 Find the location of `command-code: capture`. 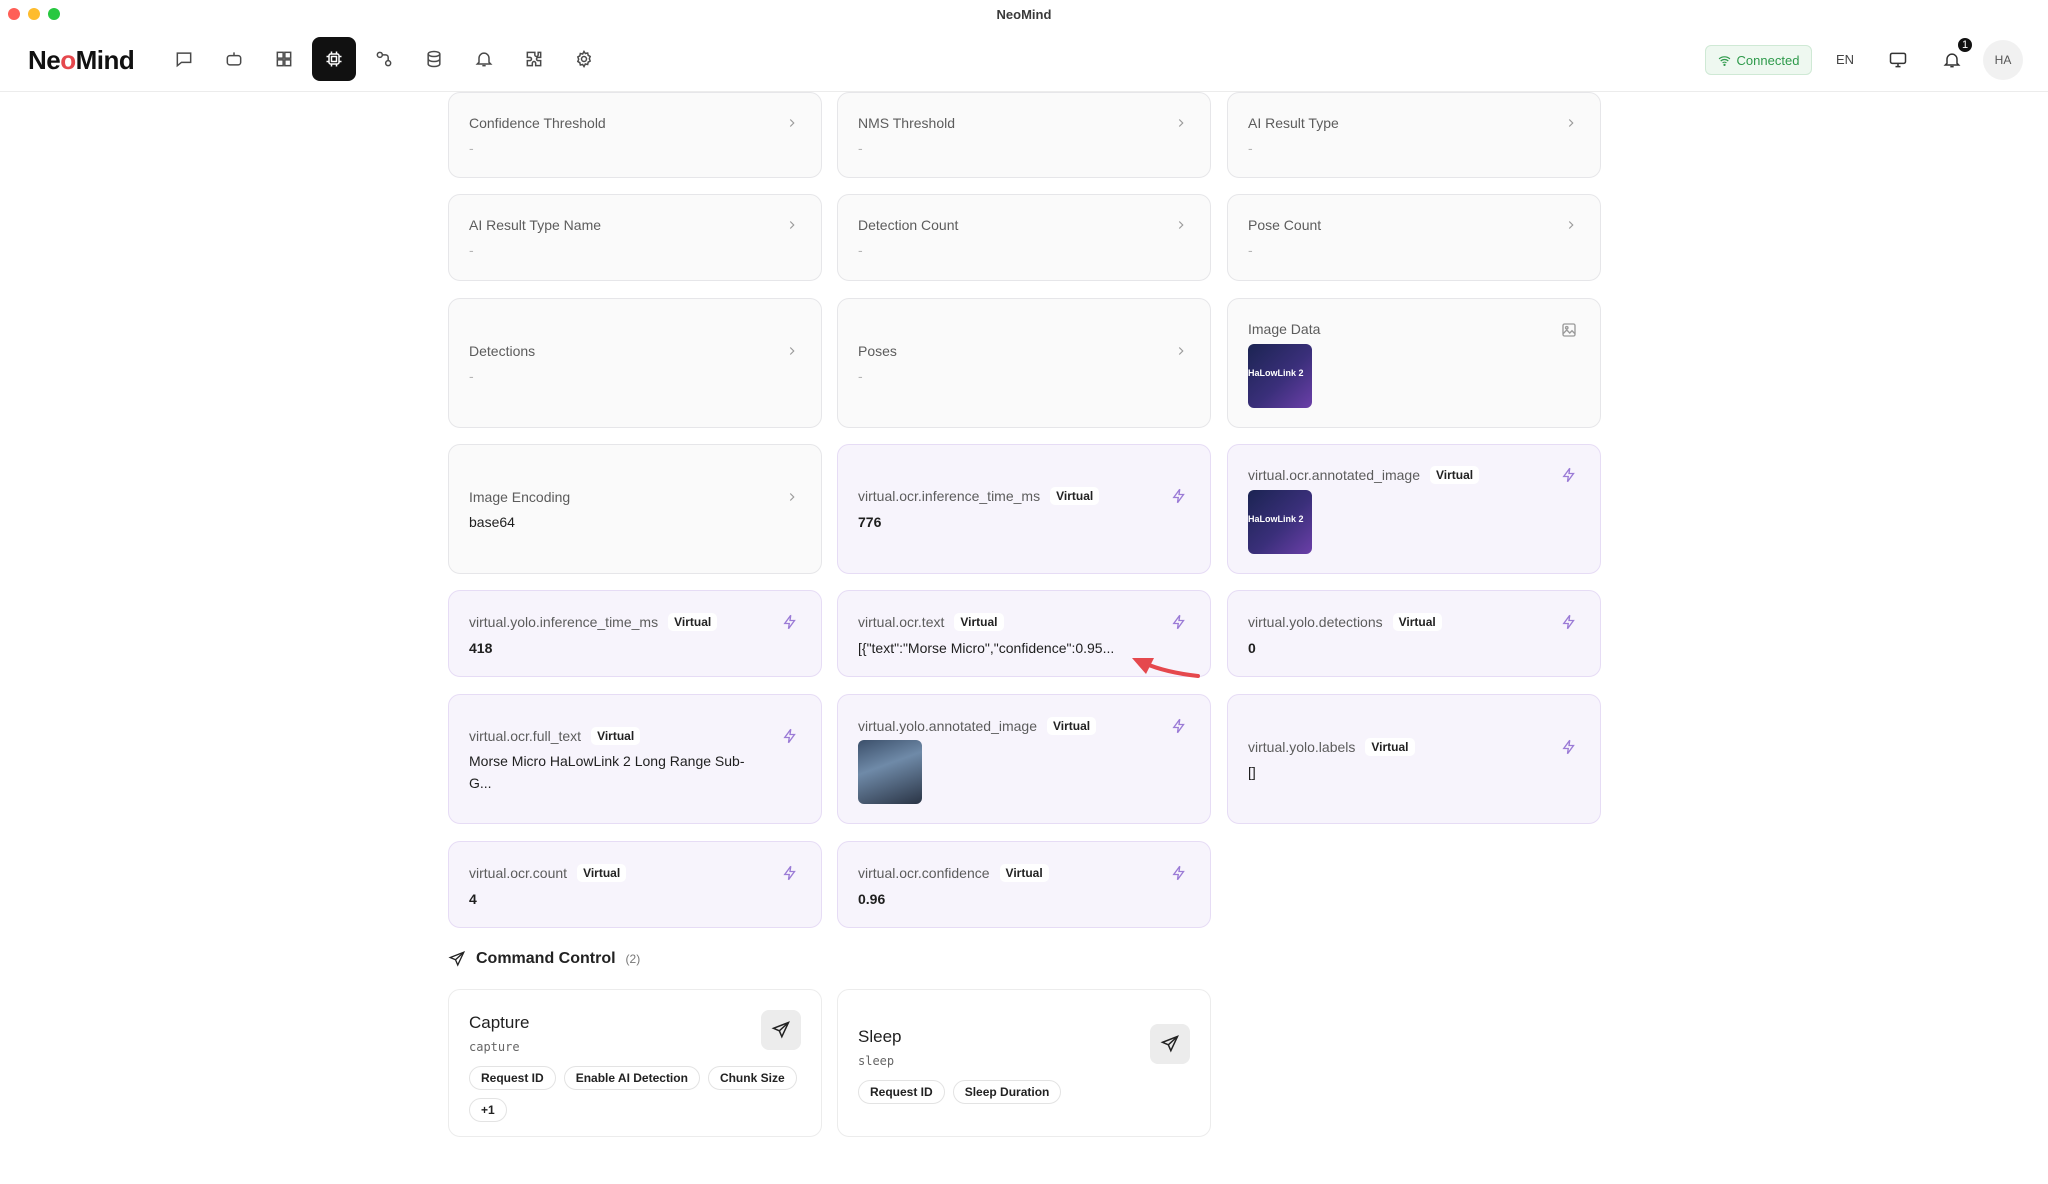

command-code: capture is located at coordinates (494, 1047).